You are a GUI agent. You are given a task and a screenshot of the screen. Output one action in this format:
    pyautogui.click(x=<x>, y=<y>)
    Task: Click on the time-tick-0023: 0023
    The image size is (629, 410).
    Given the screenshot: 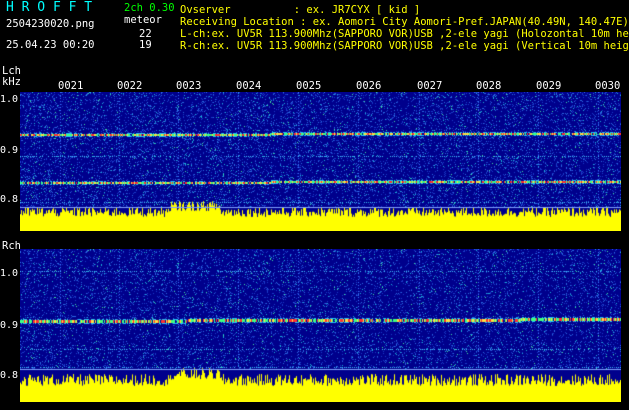 What is the action you would take?
    pyautogui.click(x=189, y=86)
    